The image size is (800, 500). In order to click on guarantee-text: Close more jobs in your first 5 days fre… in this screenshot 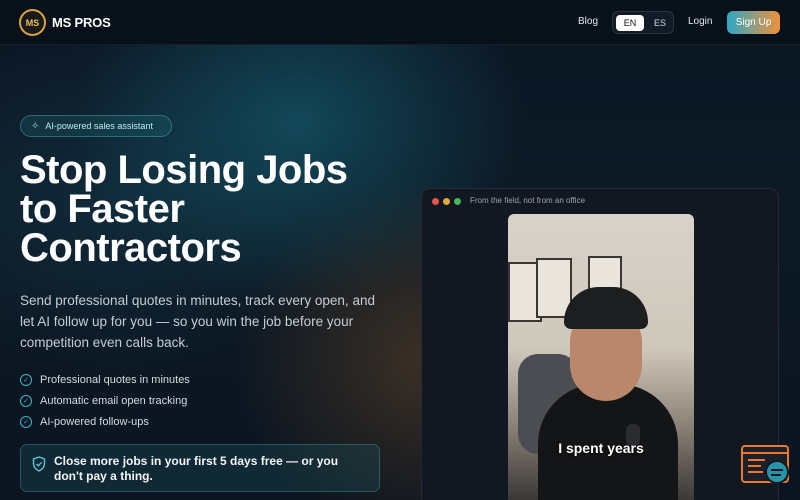, I will do `click(196, 468)`.